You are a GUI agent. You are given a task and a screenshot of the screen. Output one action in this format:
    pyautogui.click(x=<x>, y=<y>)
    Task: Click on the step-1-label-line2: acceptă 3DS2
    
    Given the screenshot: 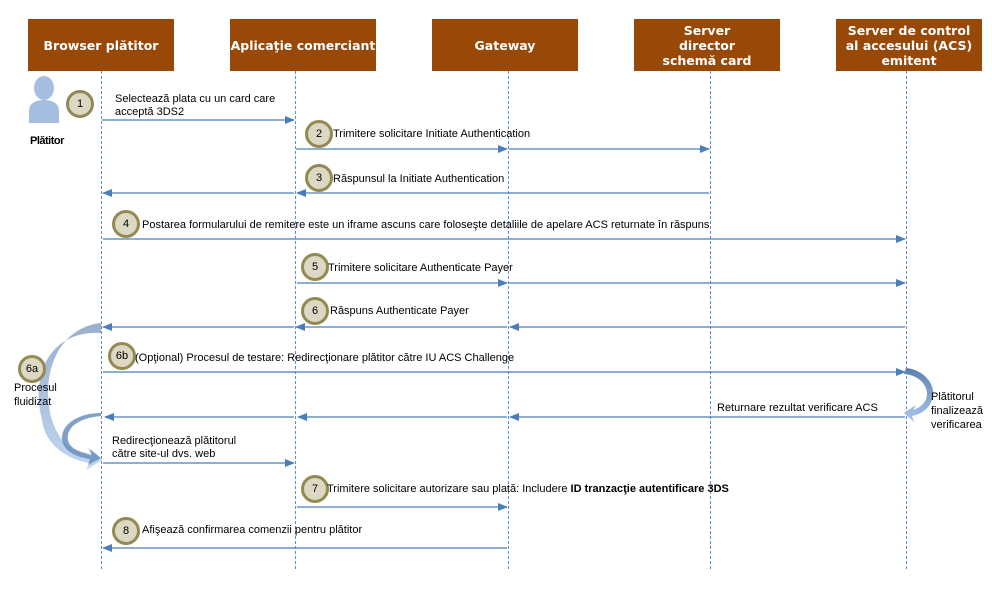 What is the action you would take?
    pyautogui.click(x=150, y=112)
    